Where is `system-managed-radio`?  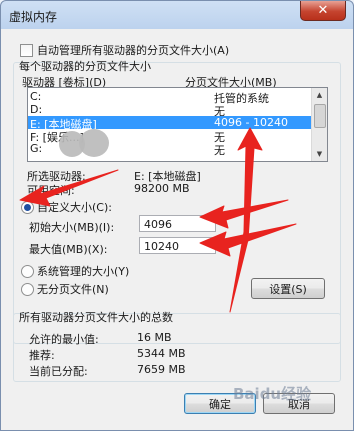 system-managed-radio is located at coordinates (27, 271).